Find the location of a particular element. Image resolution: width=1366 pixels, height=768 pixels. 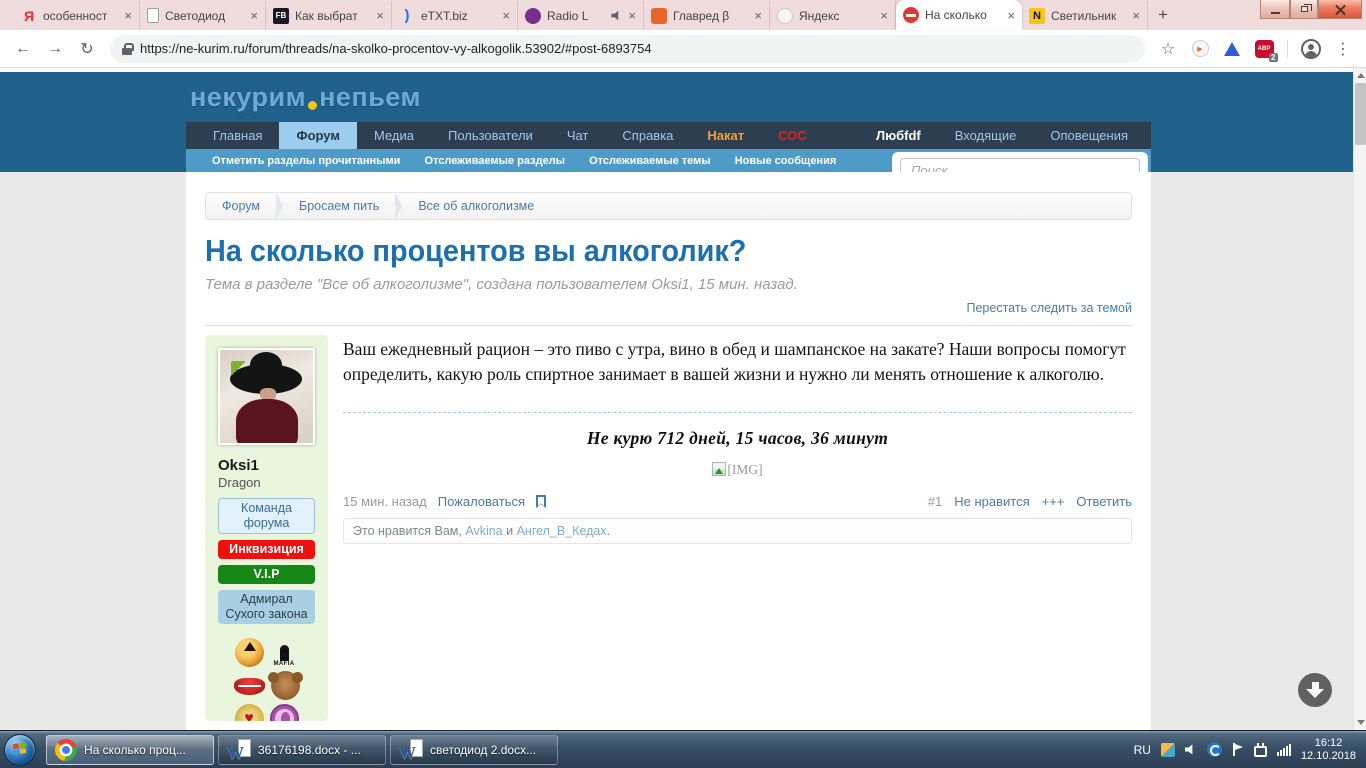

tab-etxt: ) eTXT.biz × is located at coordinates (455, 15).